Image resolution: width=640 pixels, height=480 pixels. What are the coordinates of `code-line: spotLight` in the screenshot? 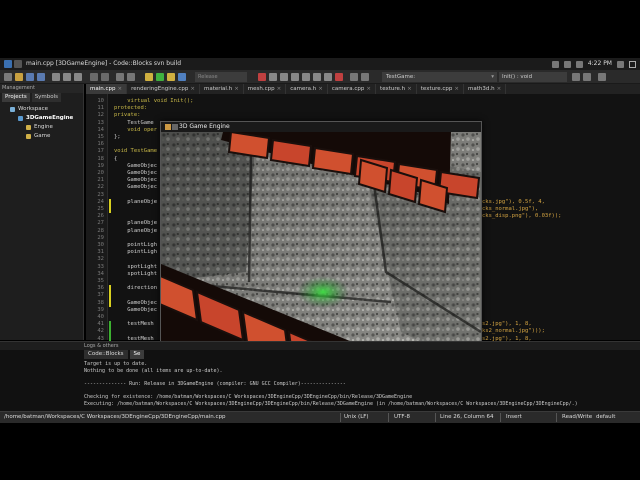 It's located at (135, 274).